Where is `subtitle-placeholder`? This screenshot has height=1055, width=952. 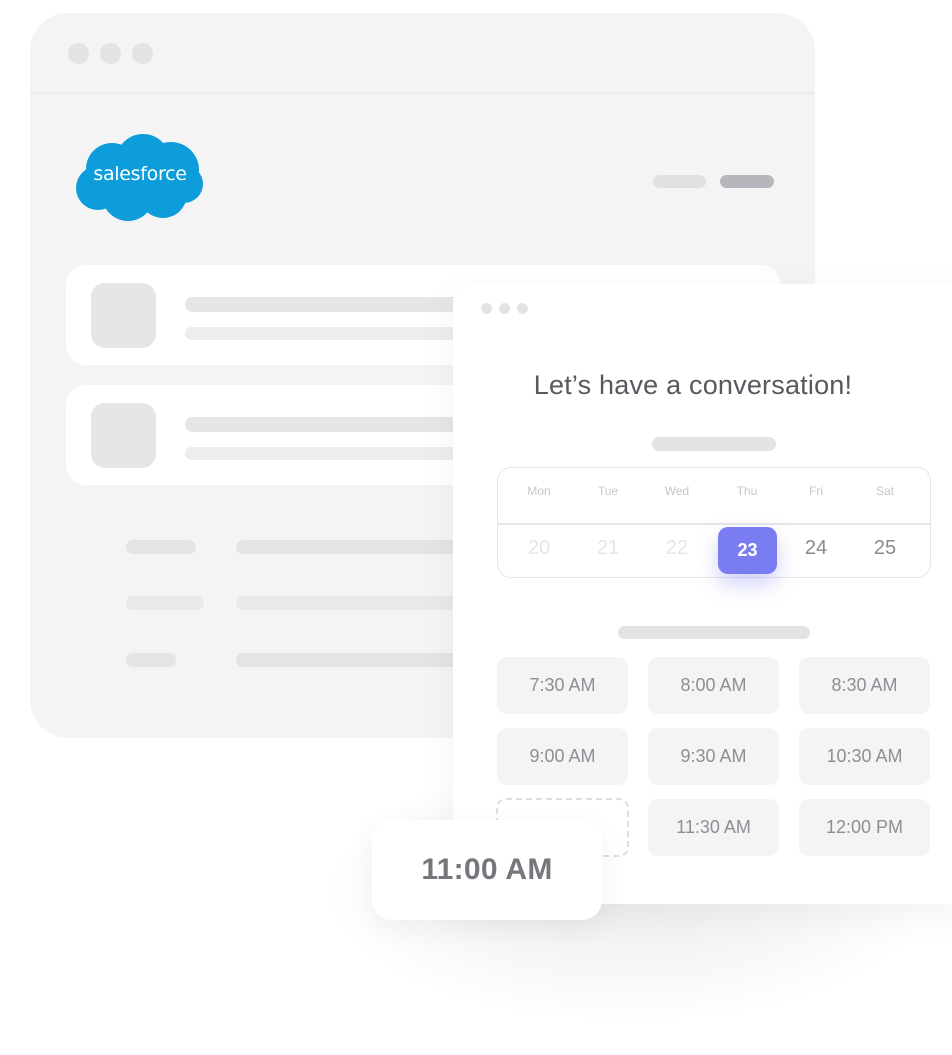
subtitle-placeholder is located at coordinates (714, 444).